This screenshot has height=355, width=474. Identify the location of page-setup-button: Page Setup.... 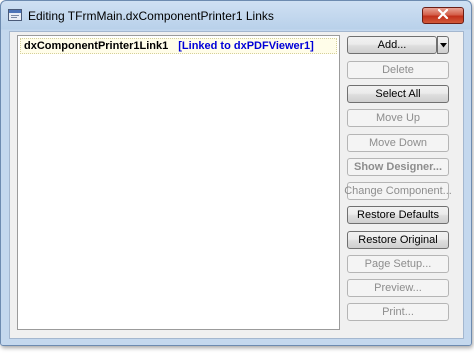
(398, 264).